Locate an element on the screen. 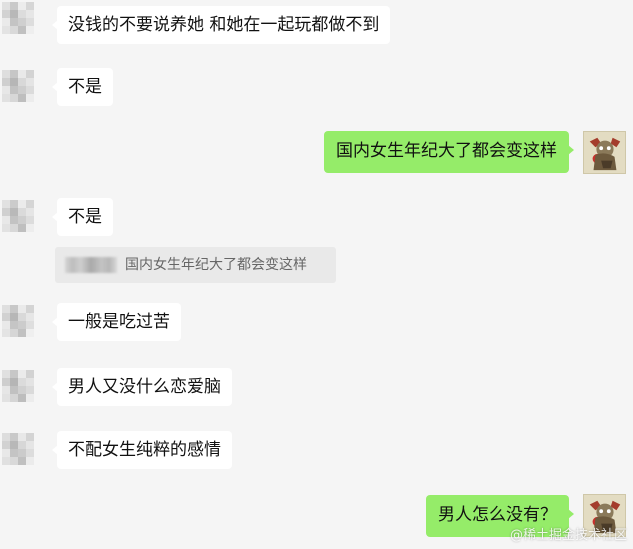  incoming-message: 男人又没什么恋爱脑 is located at coordinates (142, 387).